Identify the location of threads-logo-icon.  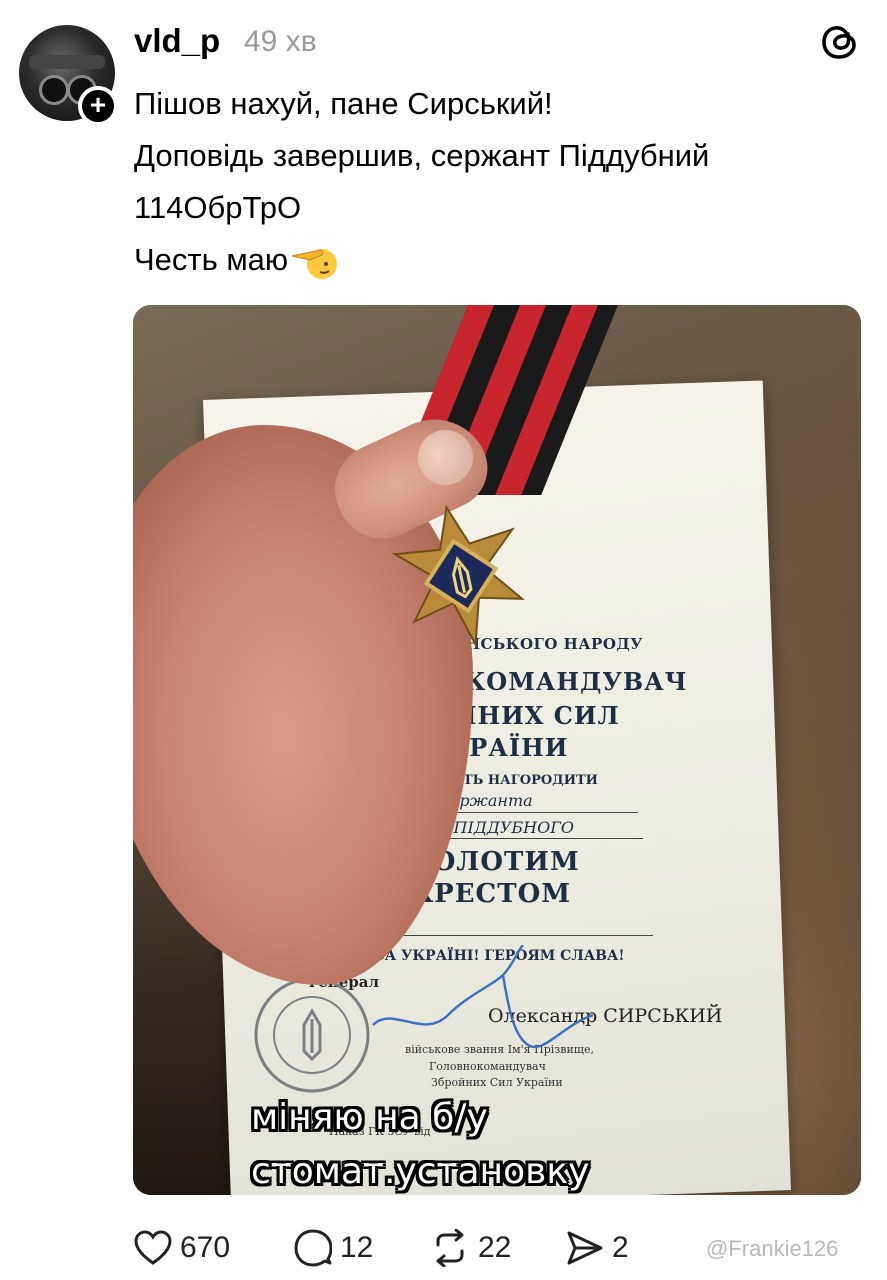
(840, 42).